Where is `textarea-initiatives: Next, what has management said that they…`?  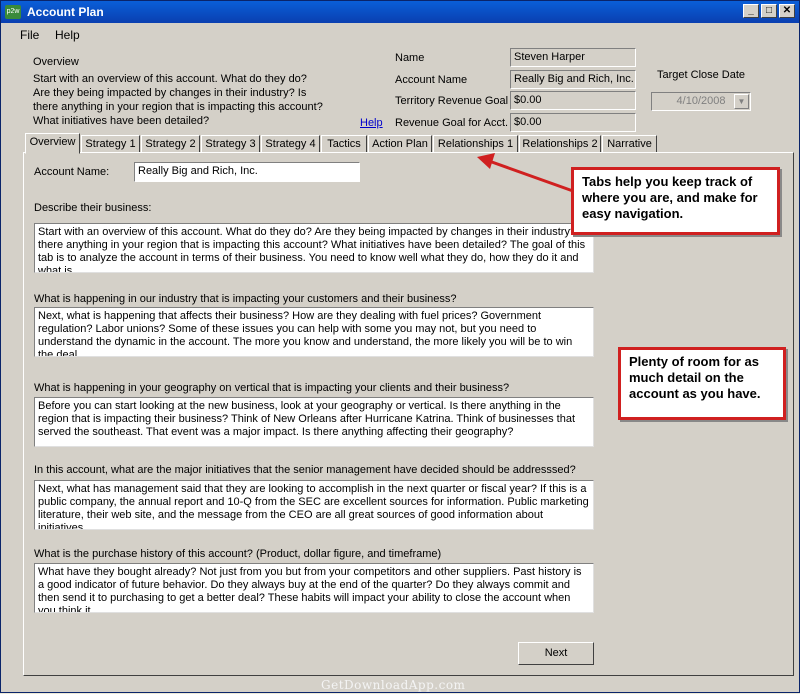
textarea-initiatives: Next, what has management said that they… is located at coordinates (314, 505).